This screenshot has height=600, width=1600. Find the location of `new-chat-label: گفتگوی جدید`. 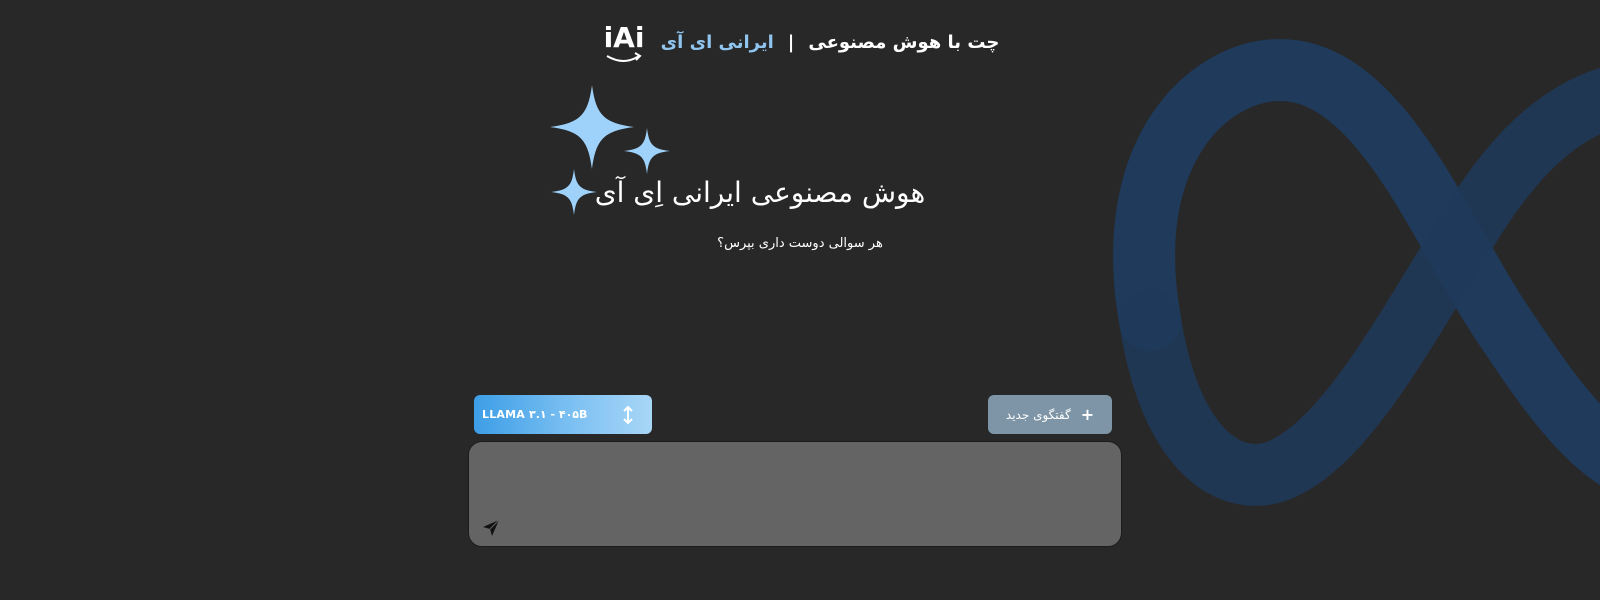

new-chat-label: گفتگوی جدید is located at coordinates (1038, 414).